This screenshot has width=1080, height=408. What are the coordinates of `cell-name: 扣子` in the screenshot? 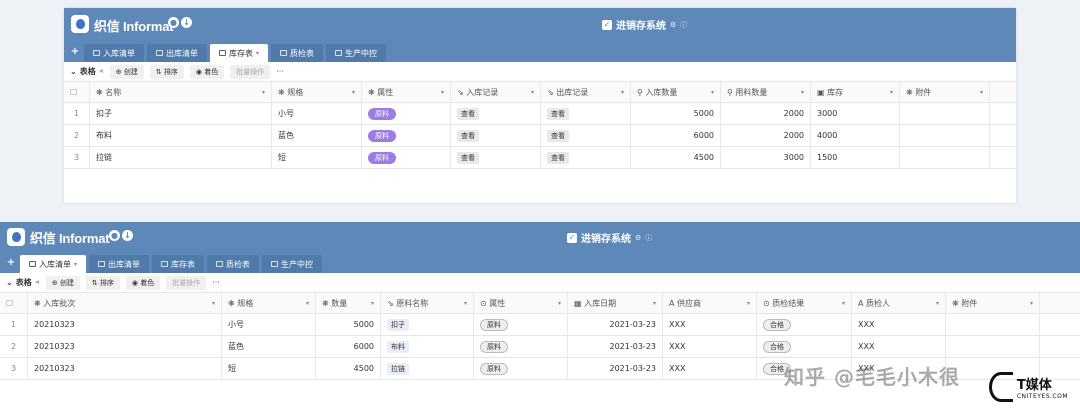 It's located at (181, 113).